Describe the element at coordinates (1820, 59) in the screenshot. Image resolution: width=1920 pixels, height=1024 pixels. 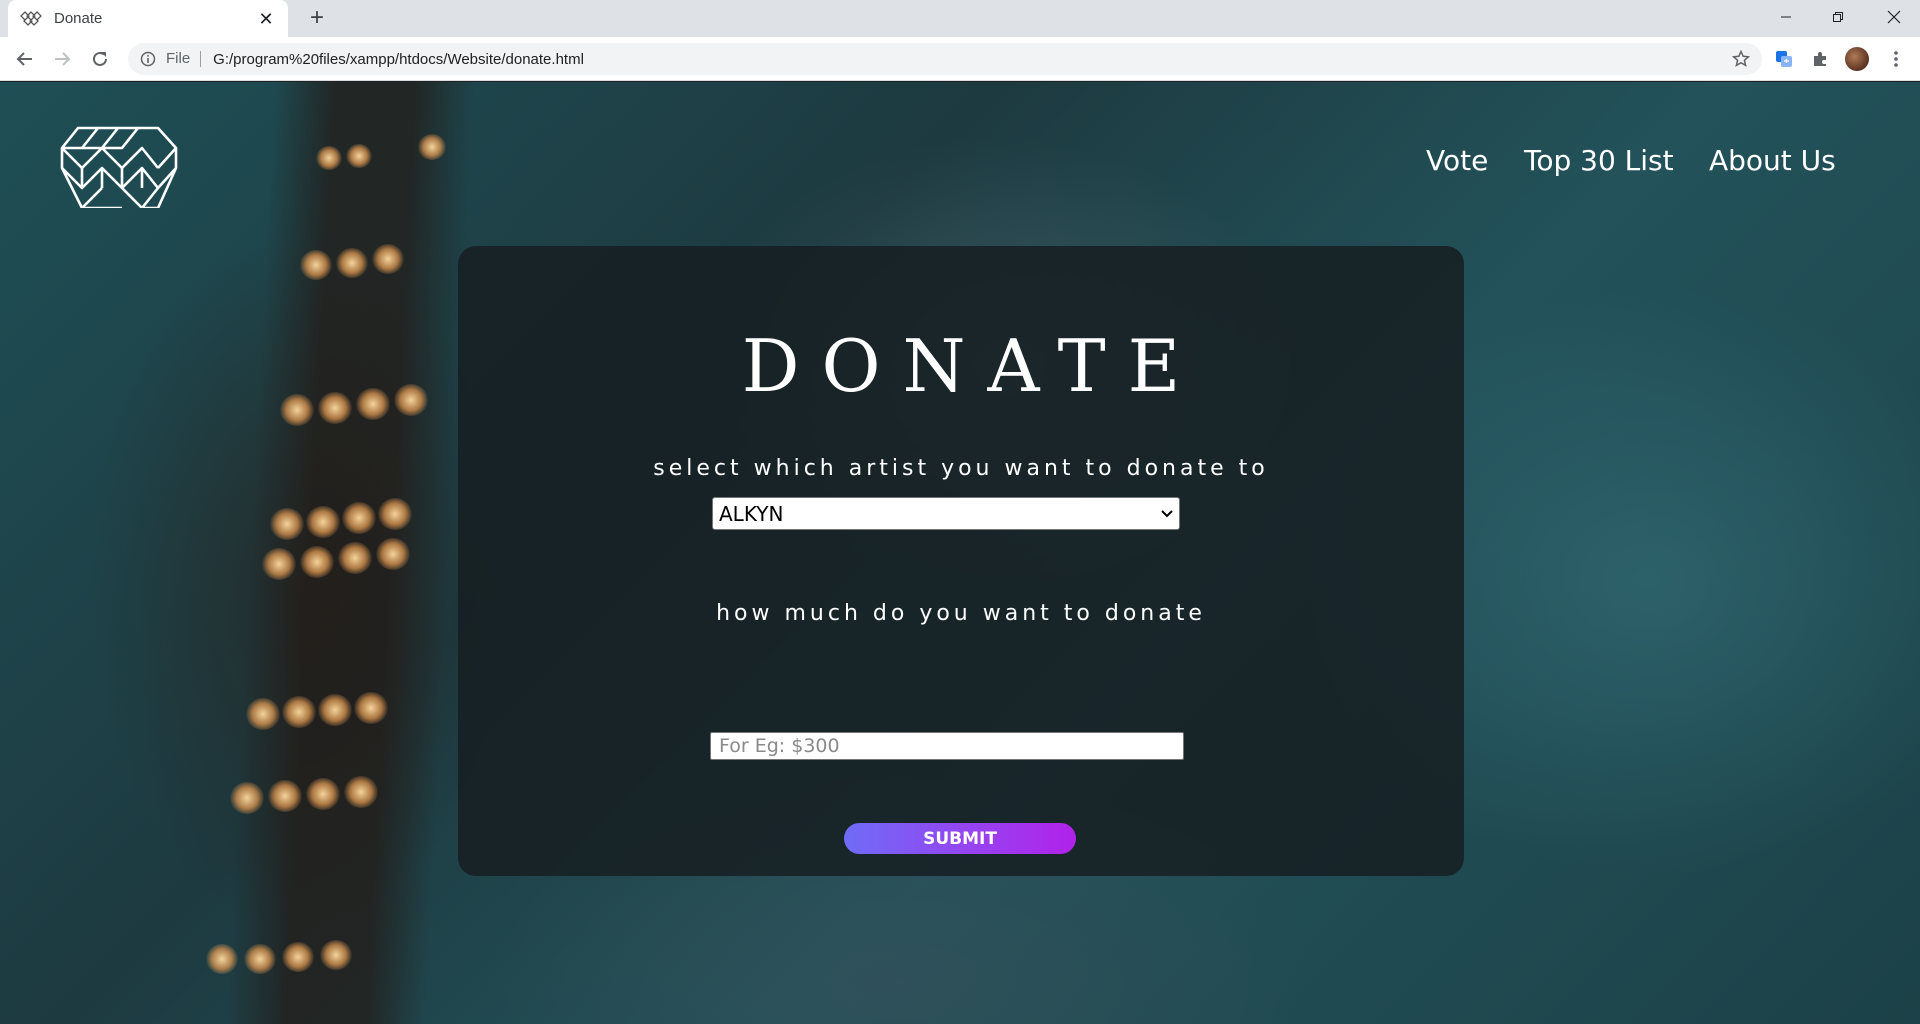
I see `puzzle-icon` at that location.